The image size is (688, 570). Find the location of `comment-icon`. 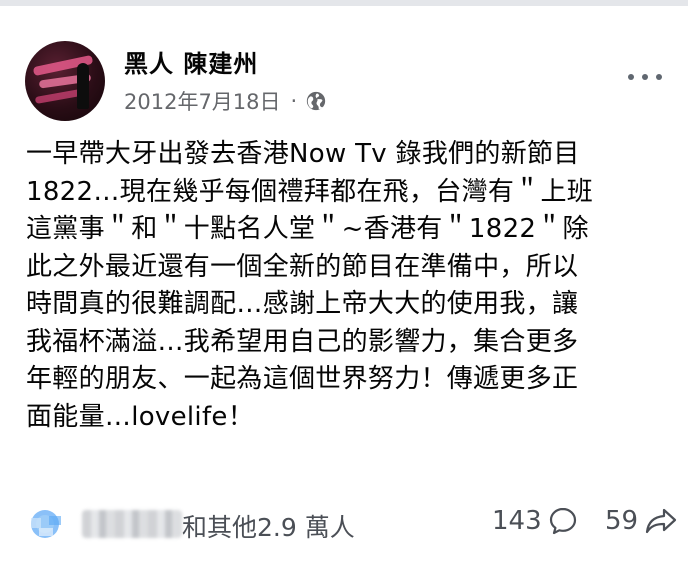

comment-icon is located at coordinates (562, 521).